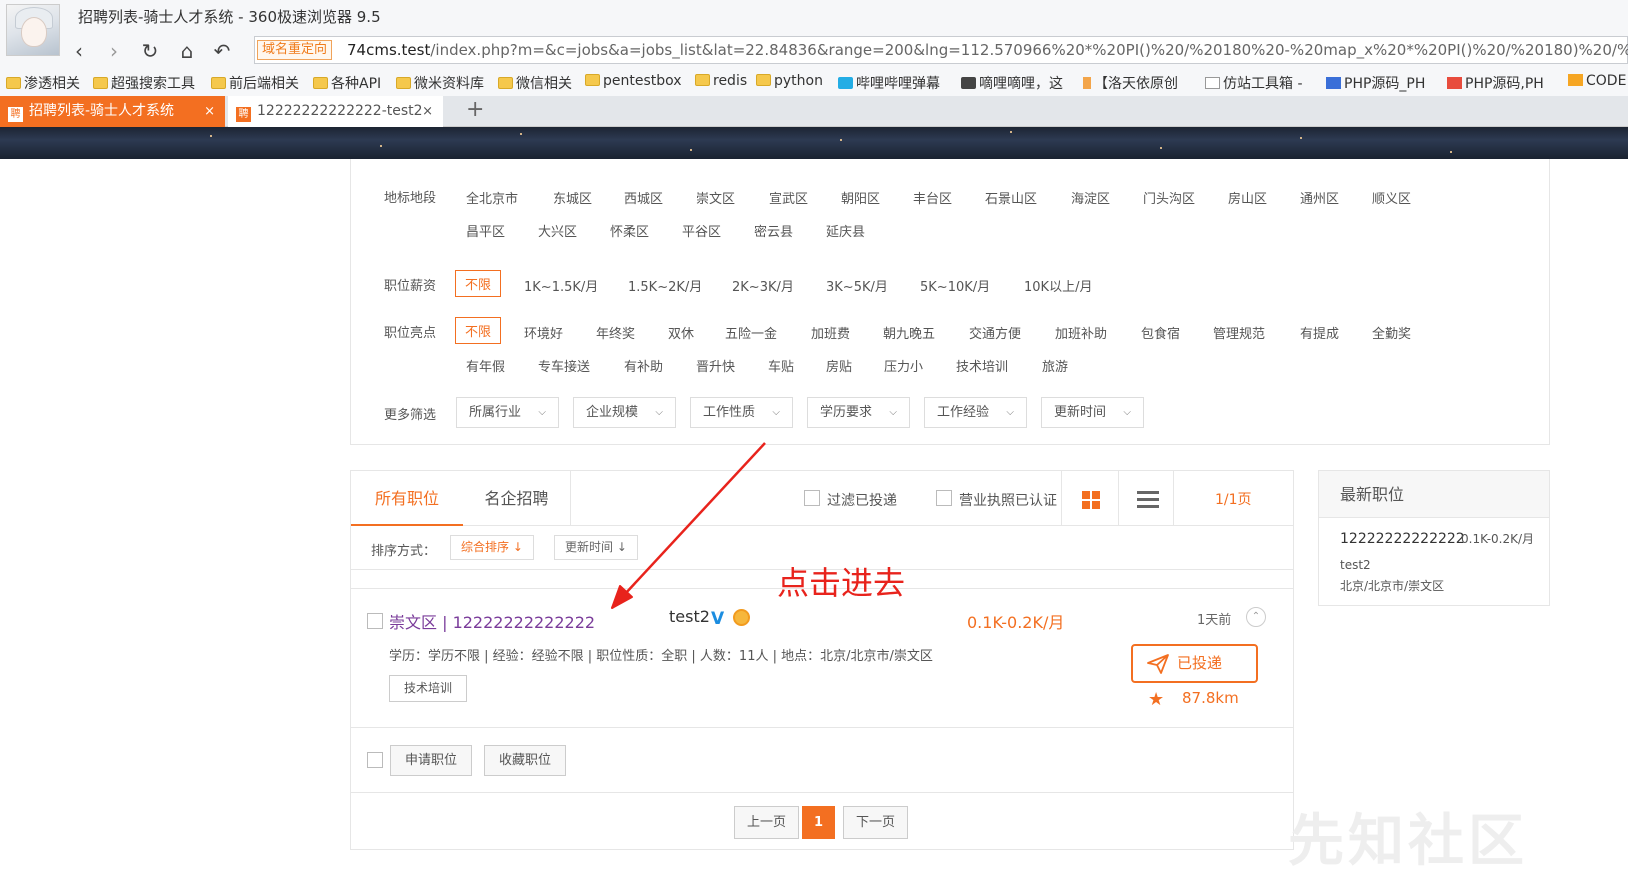 The width and height of the screenshot is (1628, 877). I want to click on highlight-option: 加班费, so click(830, 332).